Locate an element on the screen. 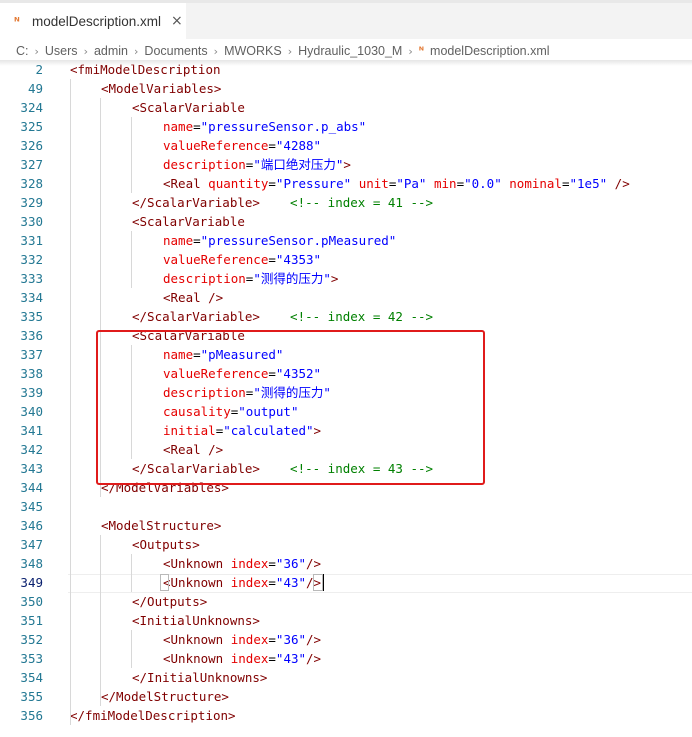 The width and height of the screenshot is (692, 737). code-line: 345 is located at coordinates (346, 506).